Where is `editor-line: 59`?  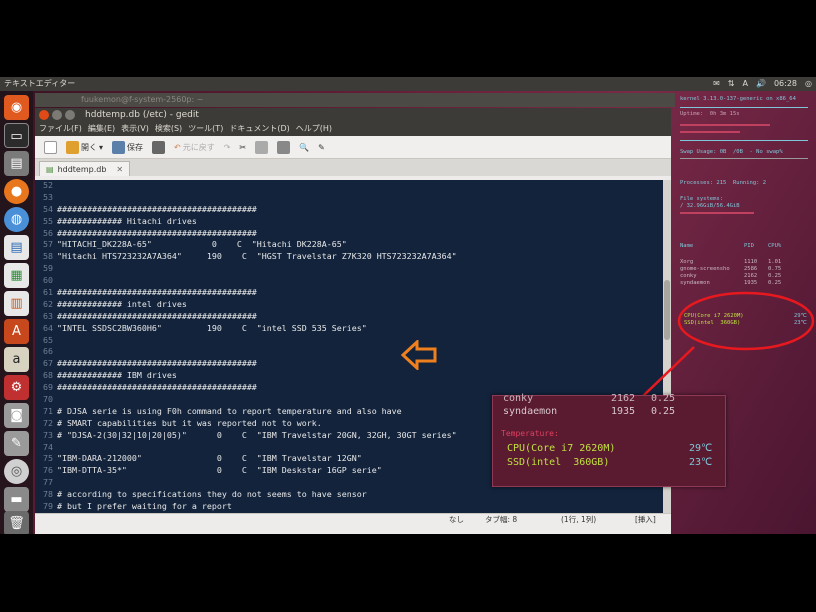
editor-line: 59 is located at coordinates (349, 269).